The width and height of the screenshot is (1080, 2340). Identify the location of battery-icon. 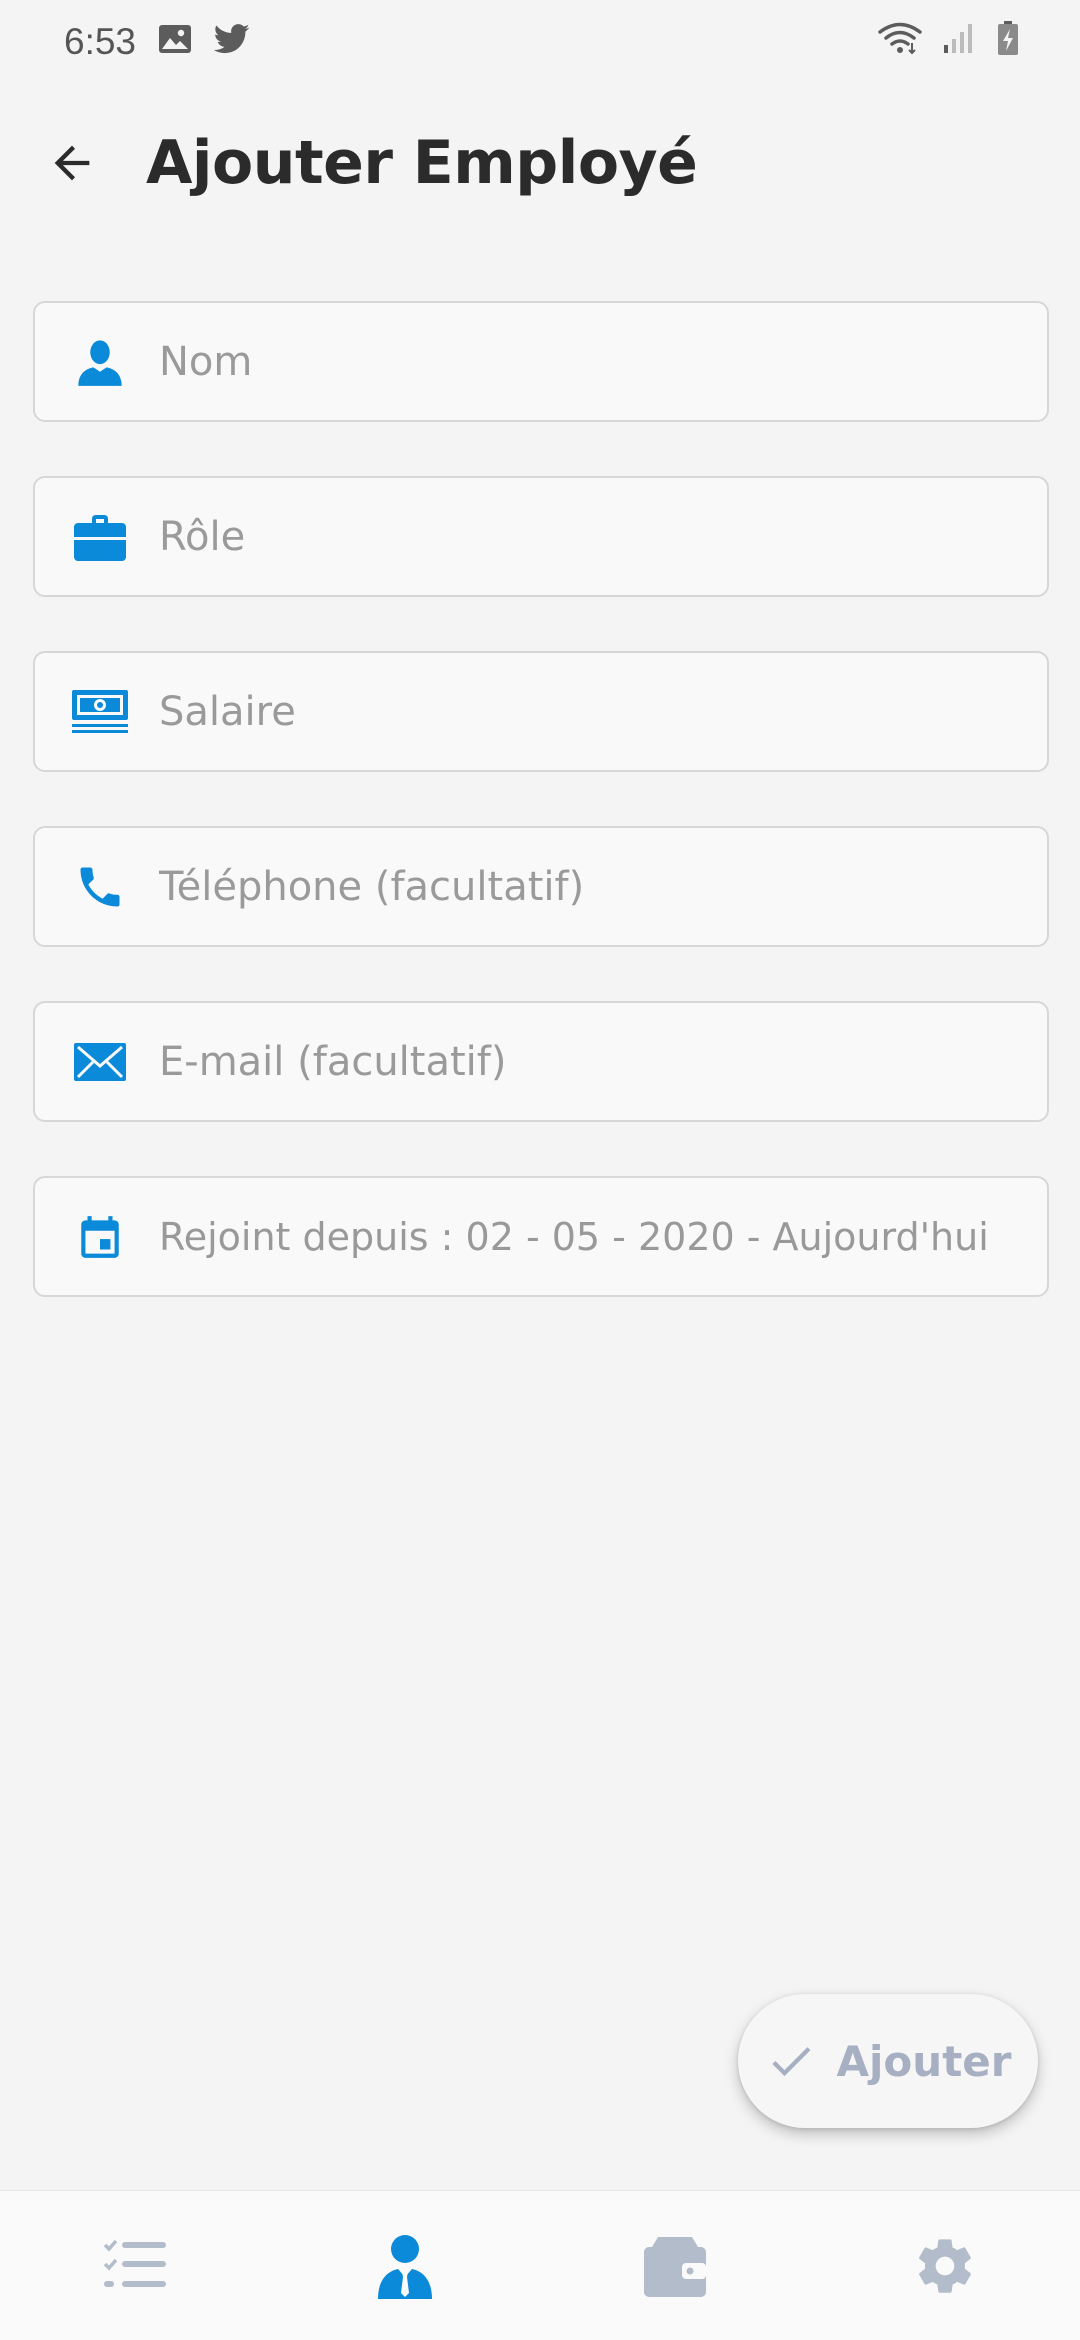
(1008, 42).